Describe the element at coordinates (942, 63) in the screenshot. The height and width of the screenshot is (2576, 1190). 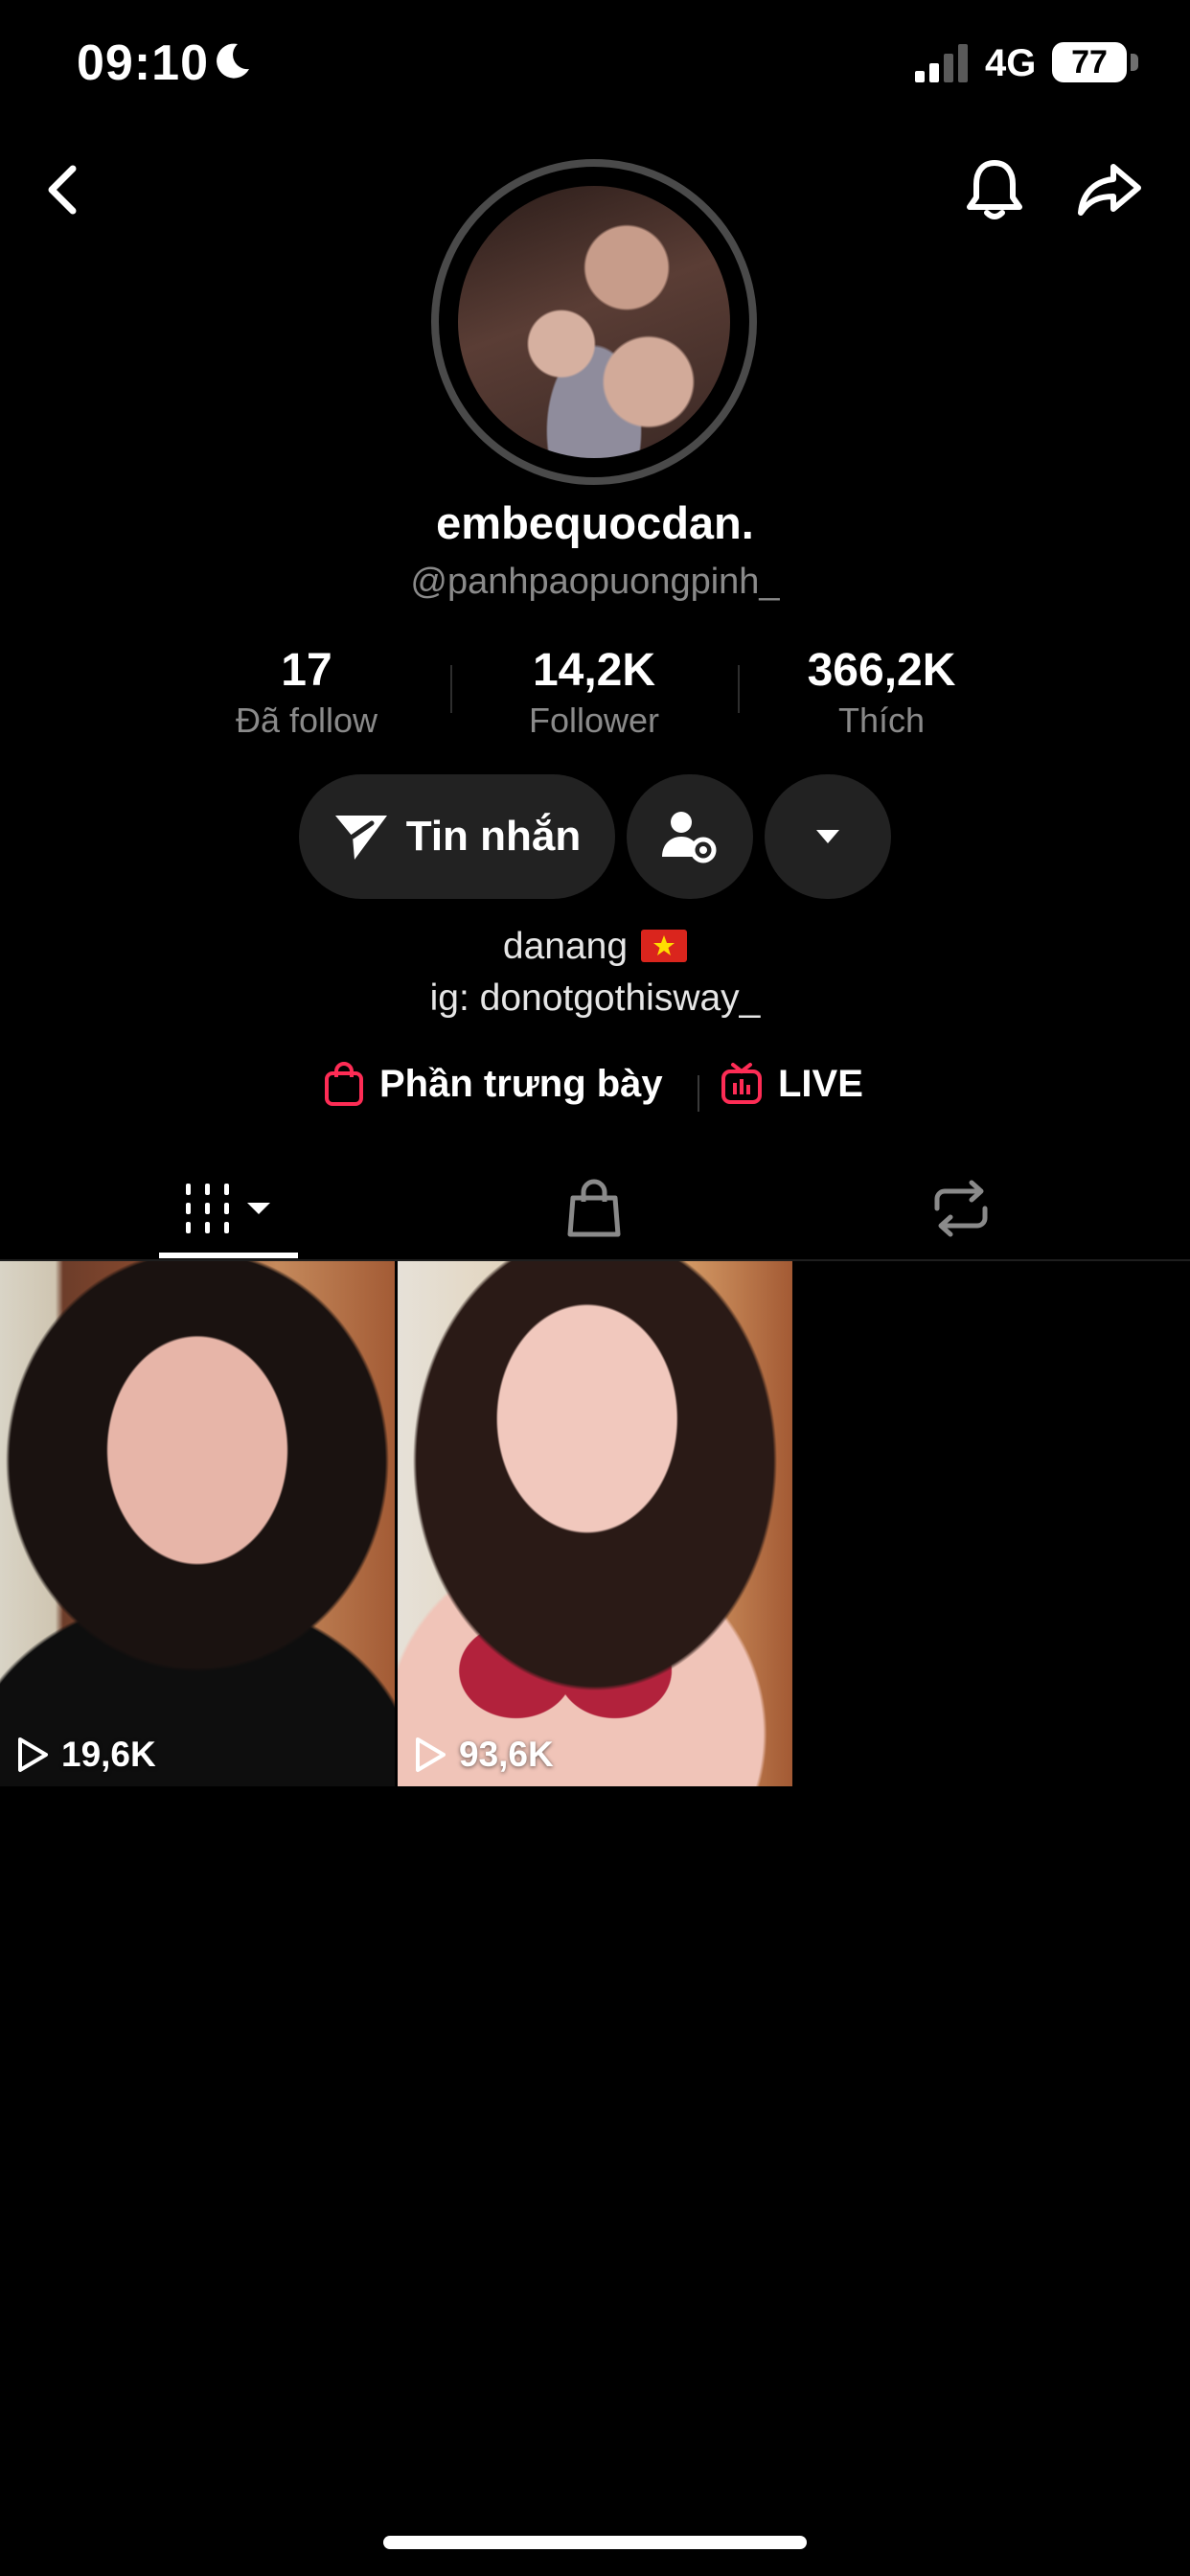
I see `signal-icon` at that location.